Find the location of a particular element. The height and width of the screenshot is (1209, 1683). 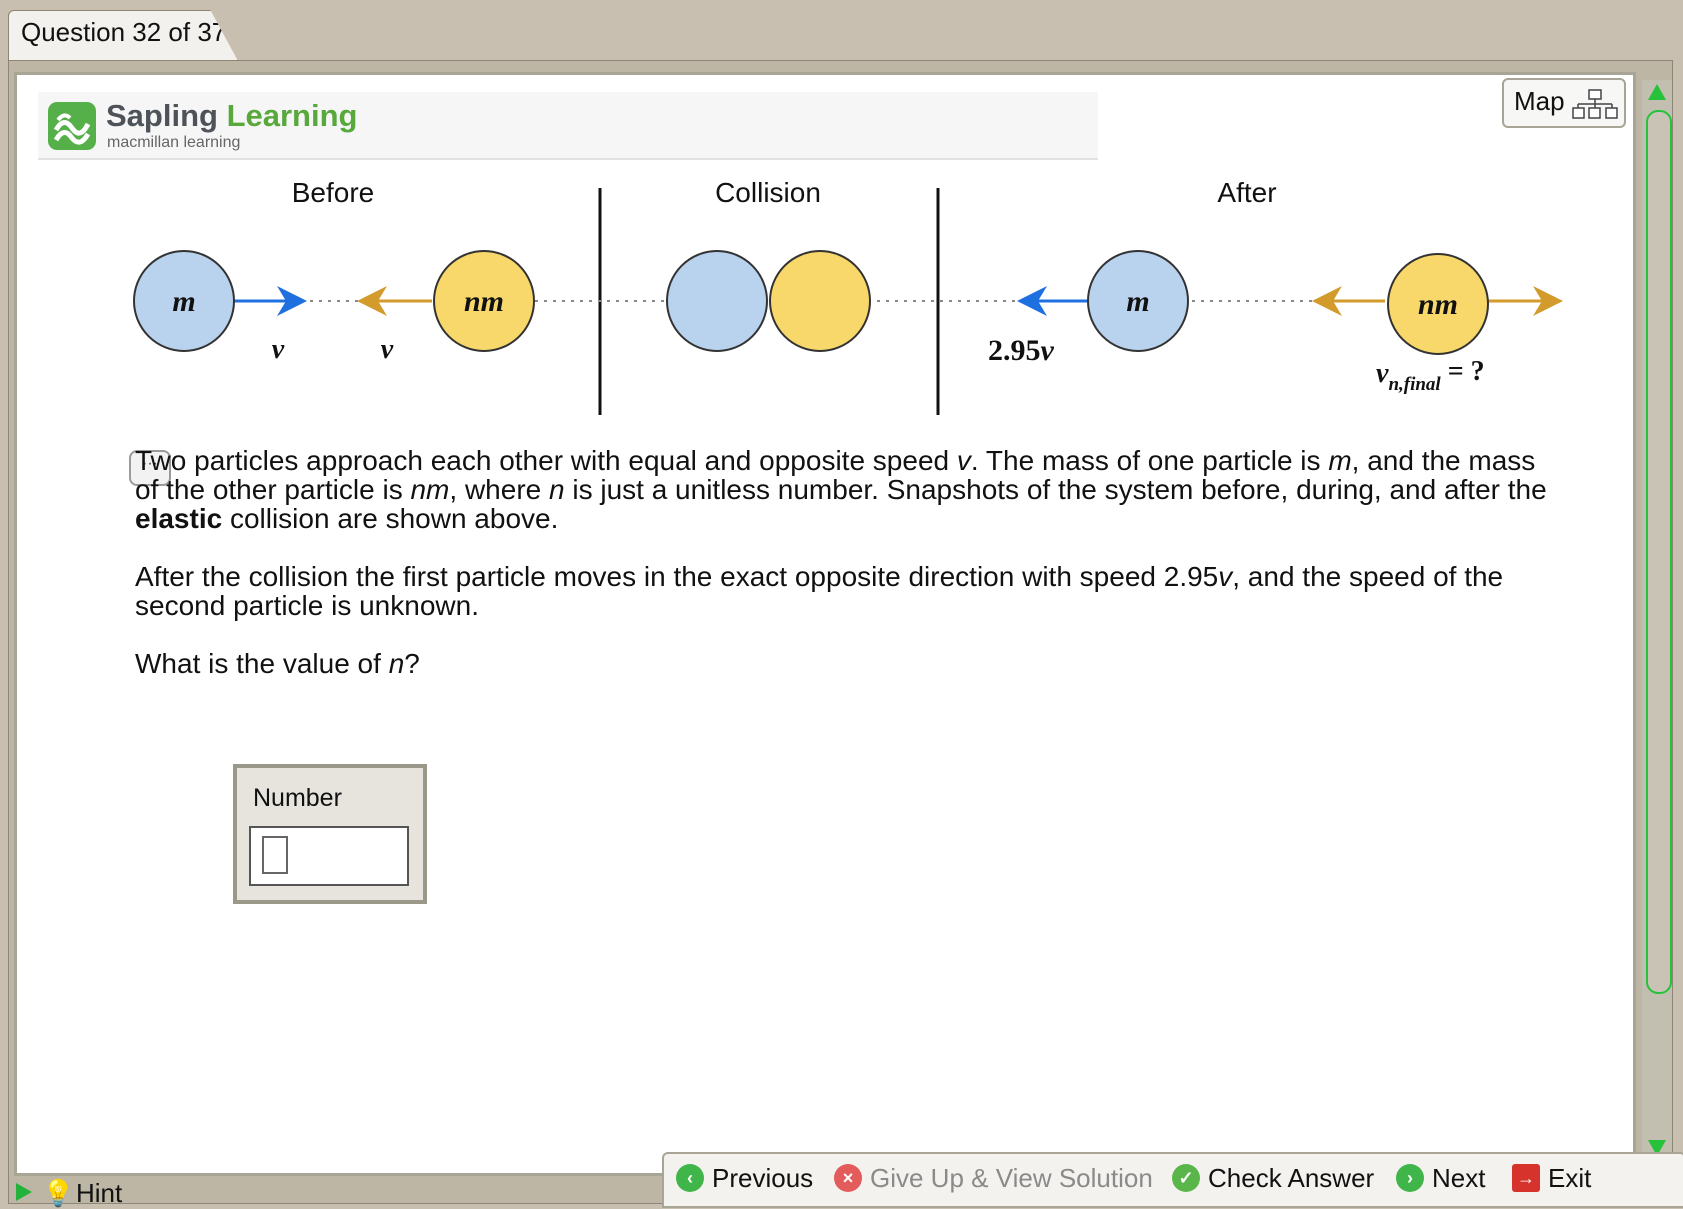

speed-after-unit: v is located at coordinates (1048, 350).